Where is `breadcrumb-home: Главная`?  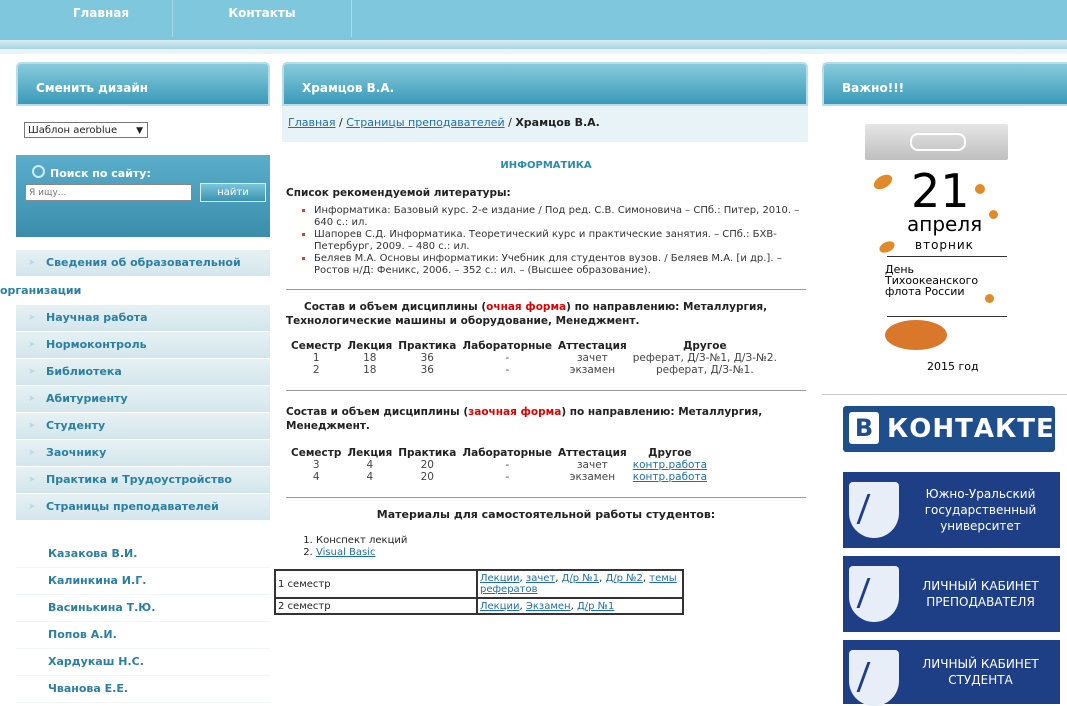
breadcrumb-home: Главная is located at coordinates (312, 122).